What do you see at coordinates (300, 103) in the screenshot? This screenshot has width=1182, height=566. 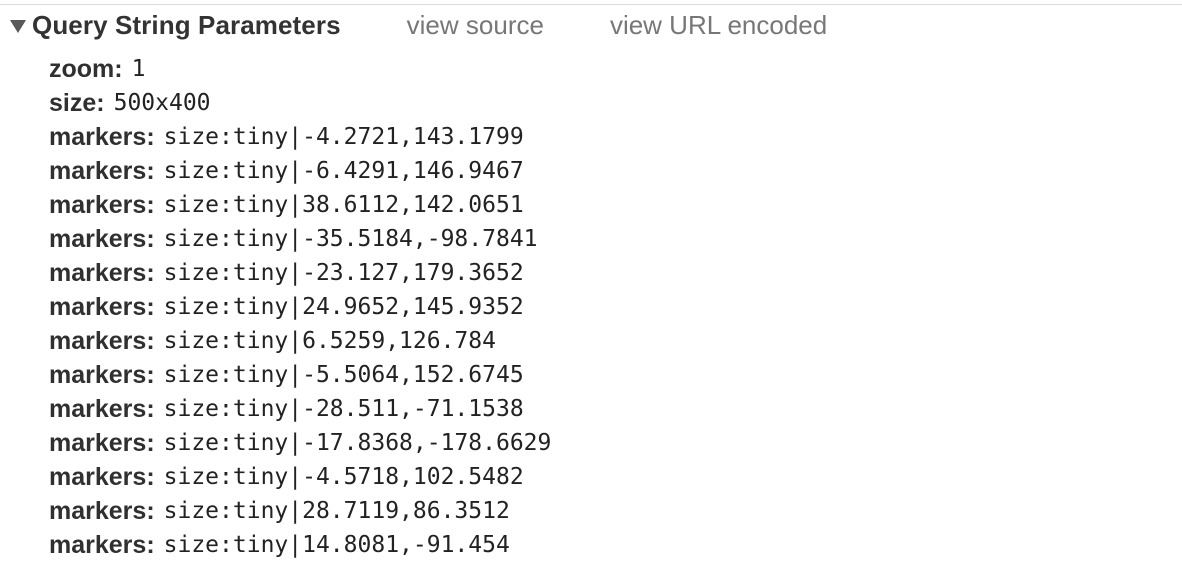 I see `query-param-row: size:500x400` at bounding box center [300, 103].